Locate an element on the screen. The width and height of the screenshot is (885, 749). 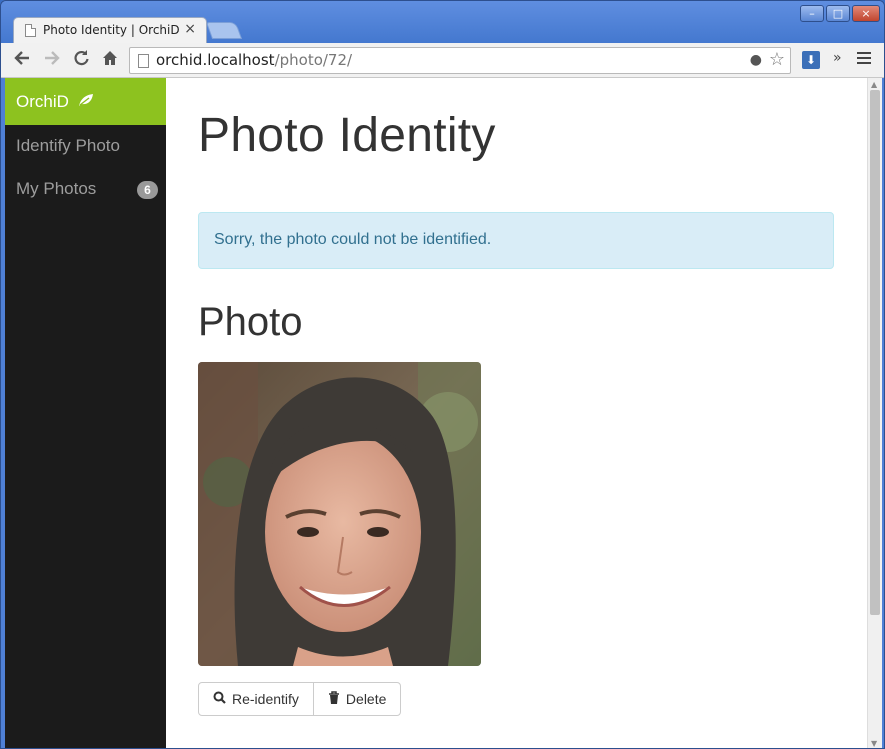
sidebar-item-identify-photo: Identify Photo is located at coordinates (85, 154).